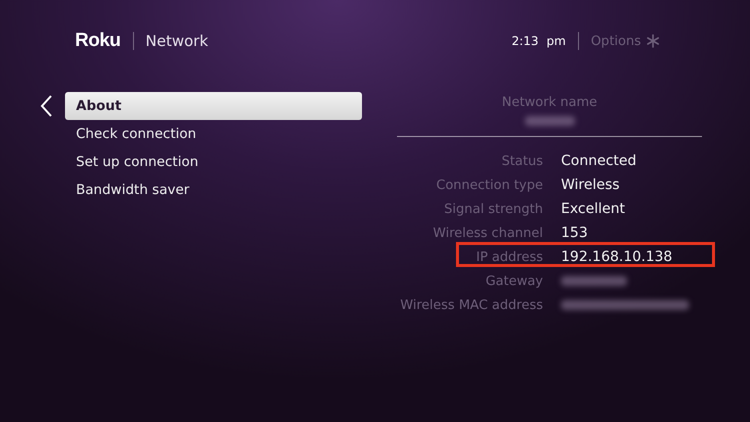 This screenshot has width=750, height=422. What do you see at coordinates (213, 106) in the screenshot?
I see `menu-item: About` at bounding box center [213, 106].